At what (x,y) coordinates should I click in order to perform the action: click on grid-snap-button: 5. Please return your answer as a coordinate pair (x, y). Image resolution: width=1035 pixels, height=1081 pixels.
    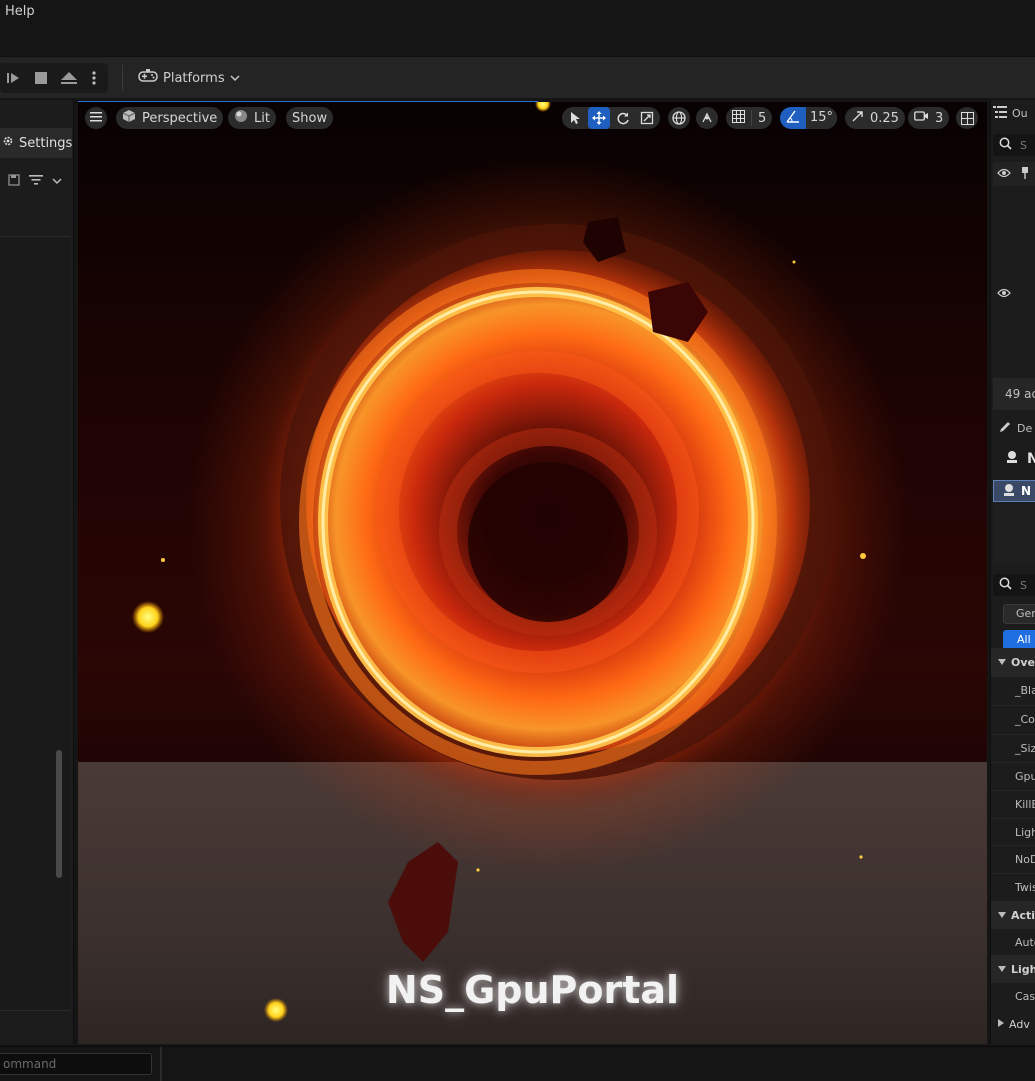
    Looking at the image, I should click on (749, 118).